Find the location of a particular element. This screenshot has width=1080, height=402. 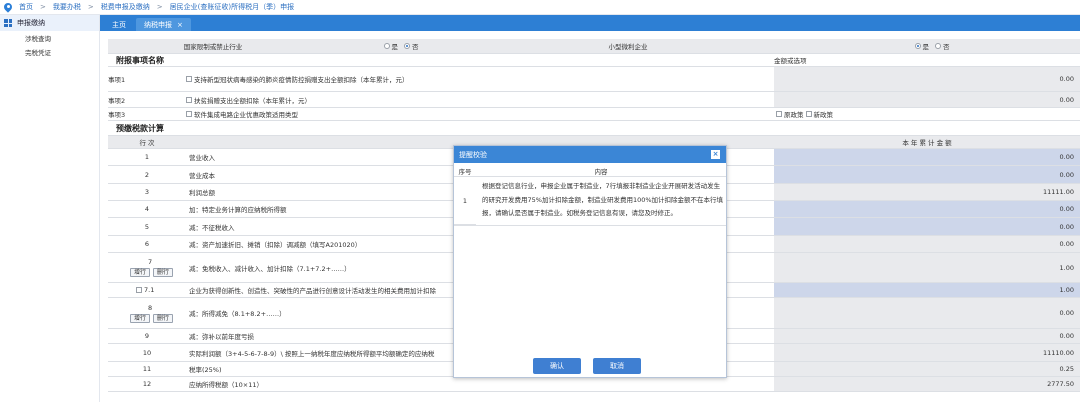

tab-home: 主页 is located at coordinates (119, 24).